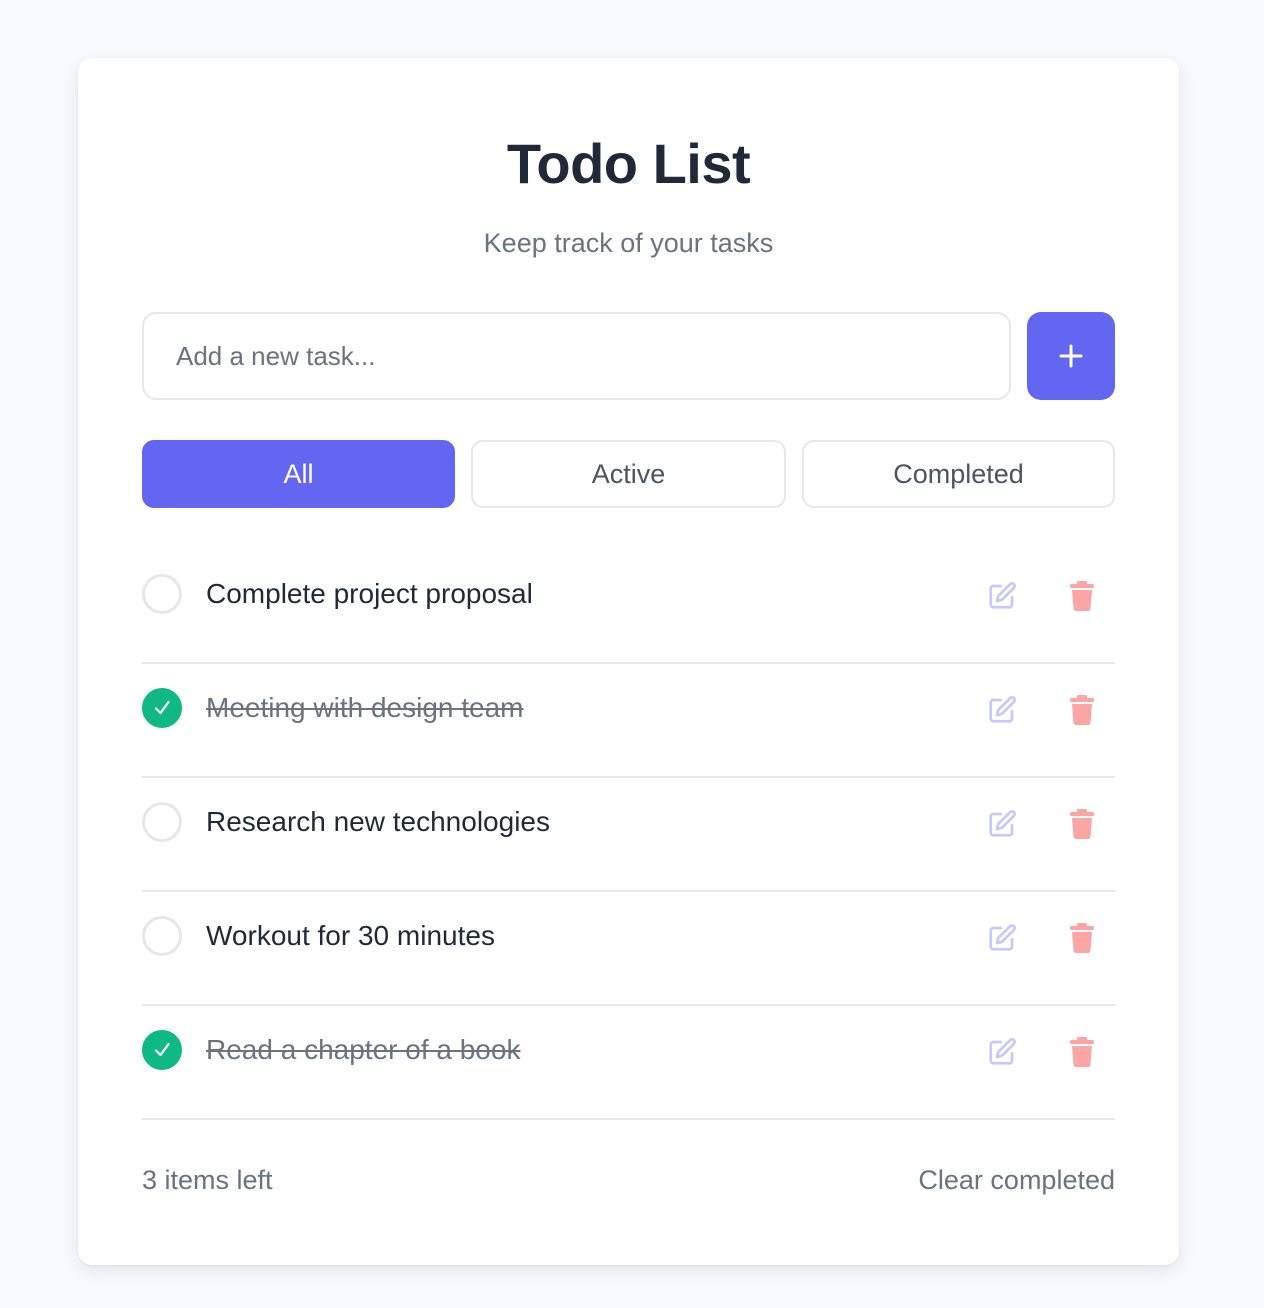  Describe the element at coordinates (628, 163) in the screenshot. I see `page-title: Todo List` at that location.